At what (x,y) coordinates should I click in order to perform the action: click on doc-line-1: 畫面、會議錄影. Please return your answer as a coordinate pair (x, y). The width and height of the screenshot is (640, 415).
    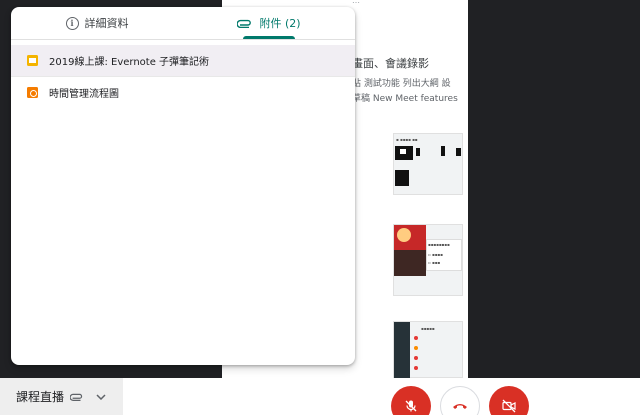
    Looking at the image, I should click on (390, 63).